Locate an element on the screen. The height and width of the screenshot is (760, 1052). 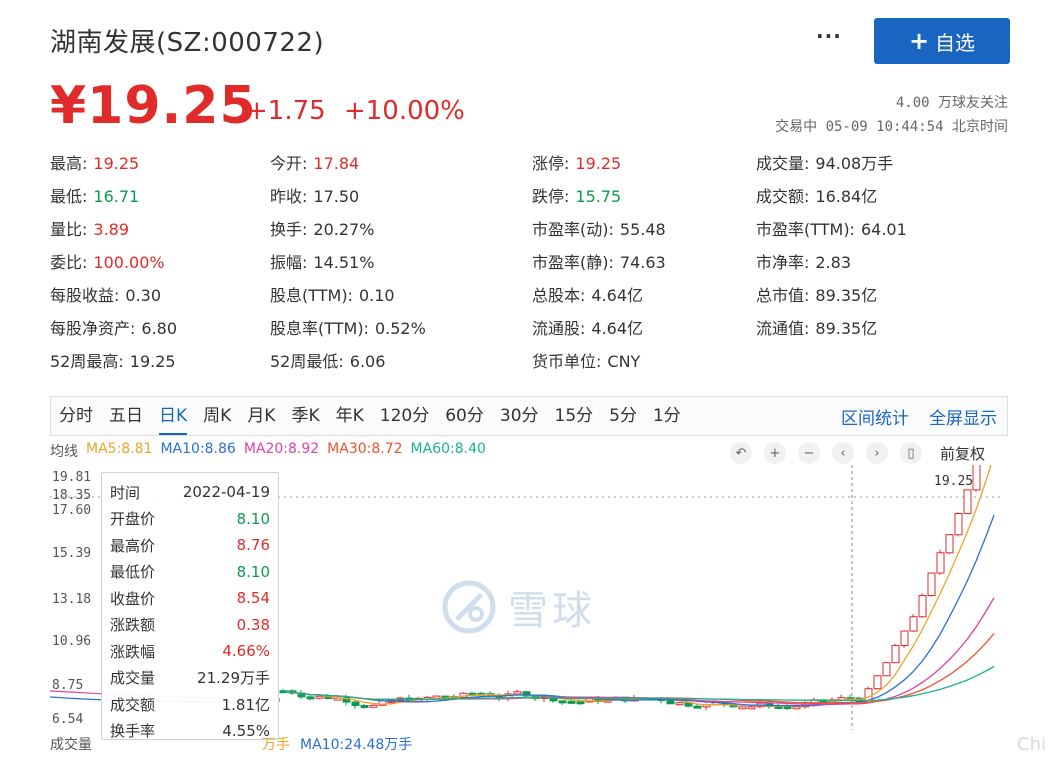
fullscreen-link: 全屏显示 is located at coordinates (963, 416).